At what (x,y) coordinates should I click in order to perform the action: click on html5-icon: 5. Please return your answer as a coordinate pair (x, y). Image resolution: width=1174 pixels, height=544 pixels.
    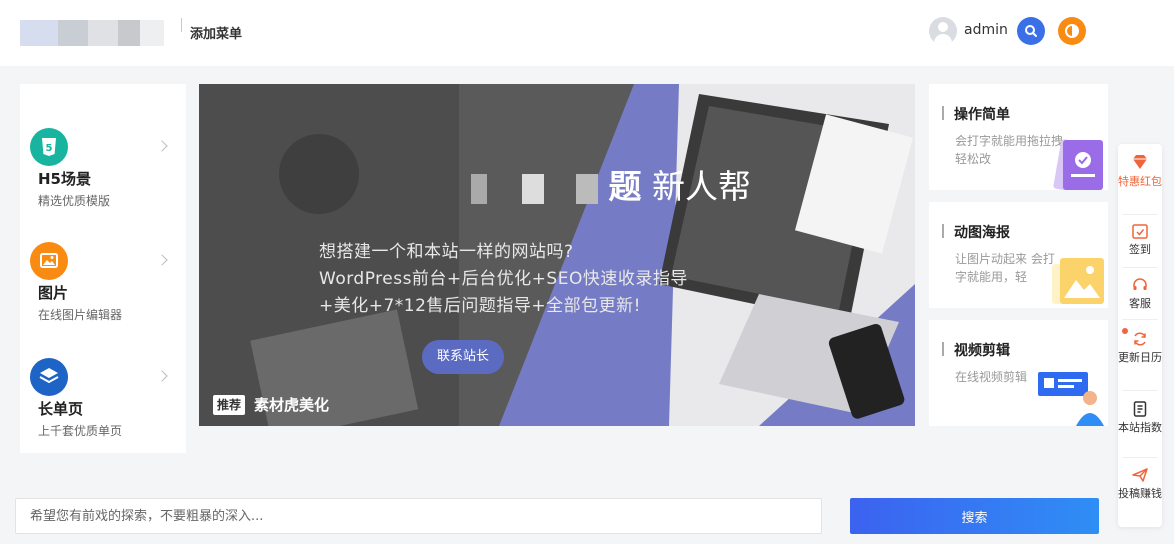
    Looking at the image, I should click on (49, 147).